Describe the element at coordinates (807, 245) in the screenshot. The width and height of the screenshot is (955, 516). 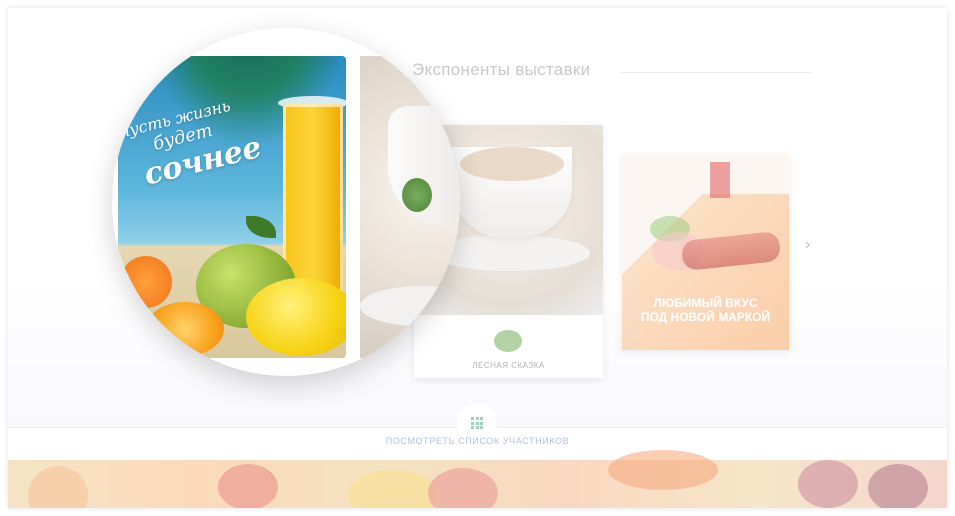
I see `chevron-right-icon: ›` at that location.